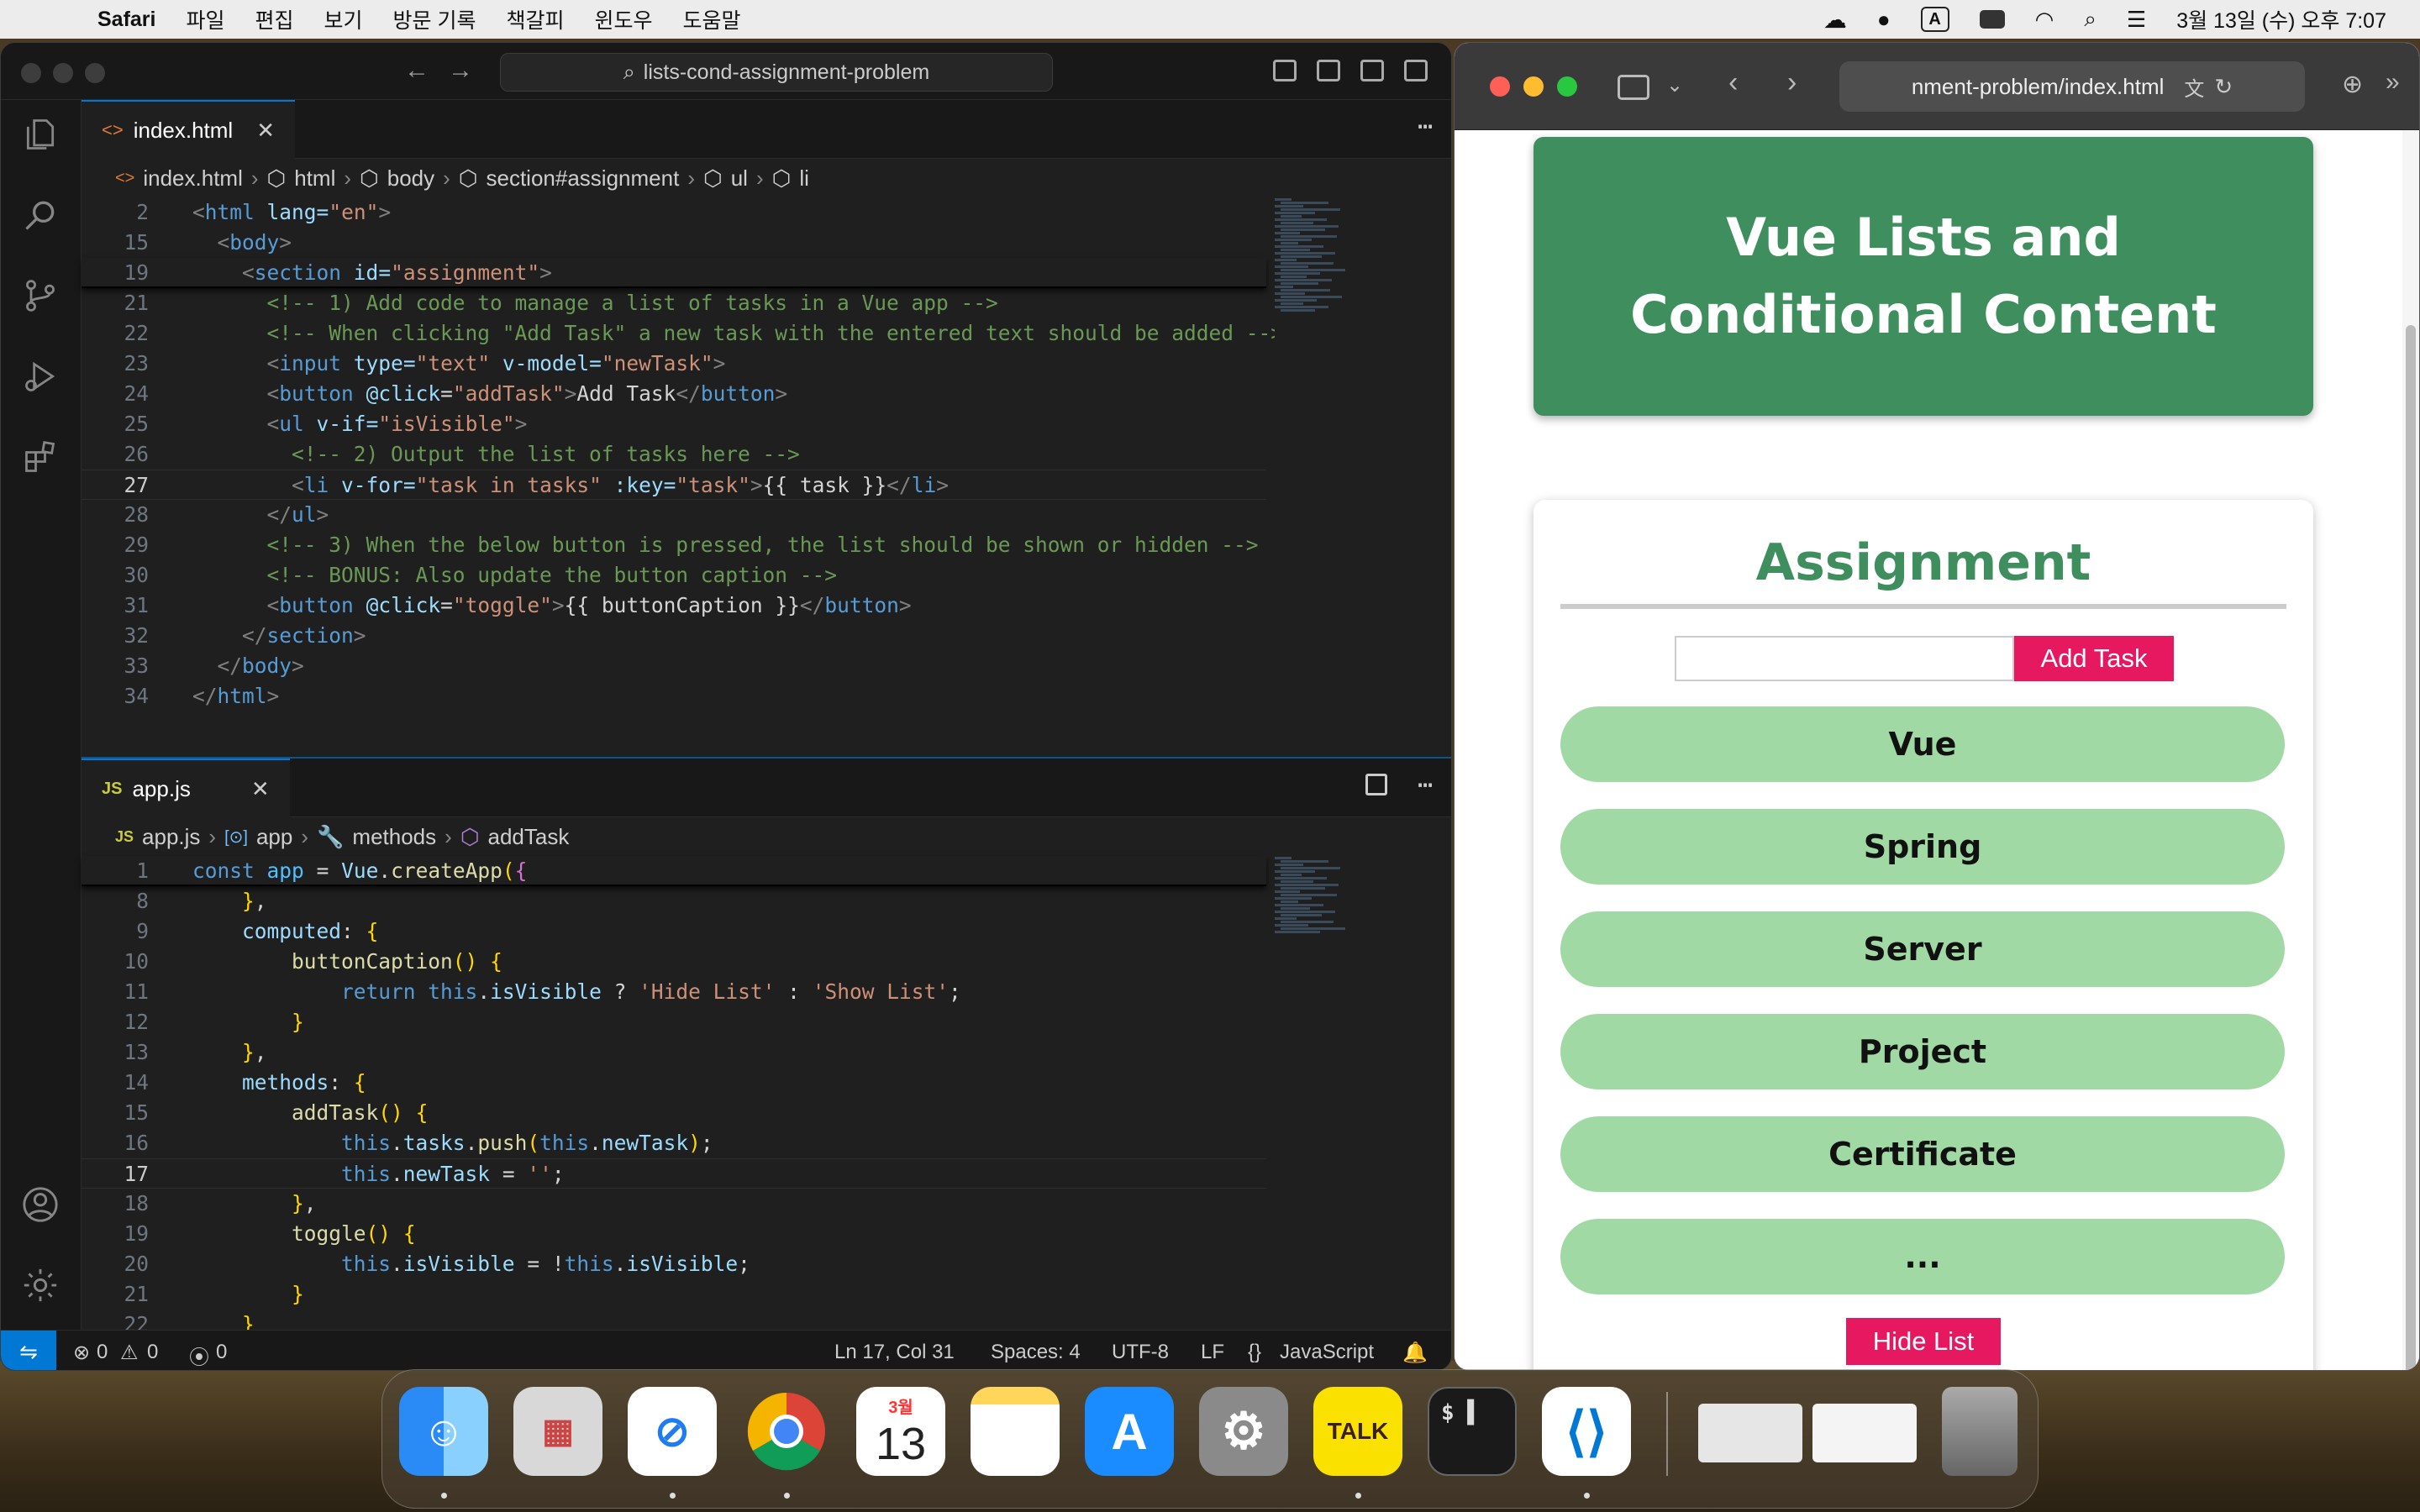 Image resolution: width=2420 pixels, height=1512 pixels. I want to click on back-arrow-icon: ‹, so click(1733, 82).